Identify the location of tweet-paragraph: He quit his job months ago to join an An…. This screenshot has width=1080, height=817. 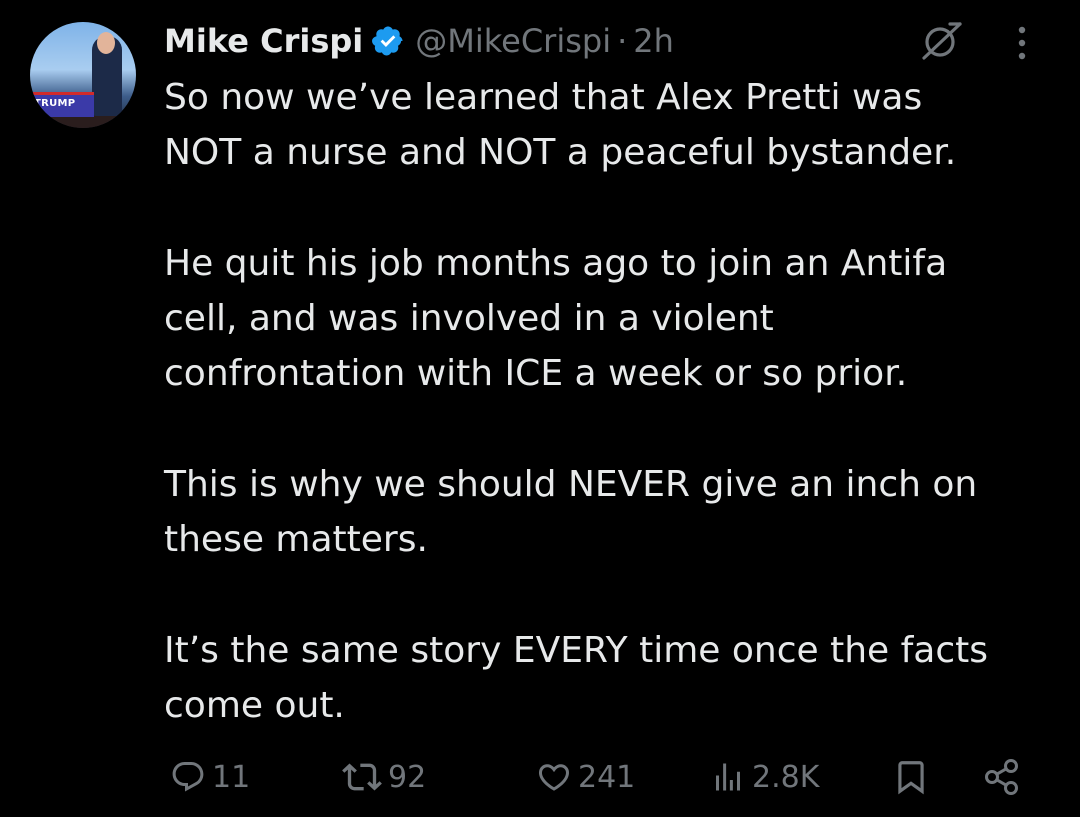
(556, 318).